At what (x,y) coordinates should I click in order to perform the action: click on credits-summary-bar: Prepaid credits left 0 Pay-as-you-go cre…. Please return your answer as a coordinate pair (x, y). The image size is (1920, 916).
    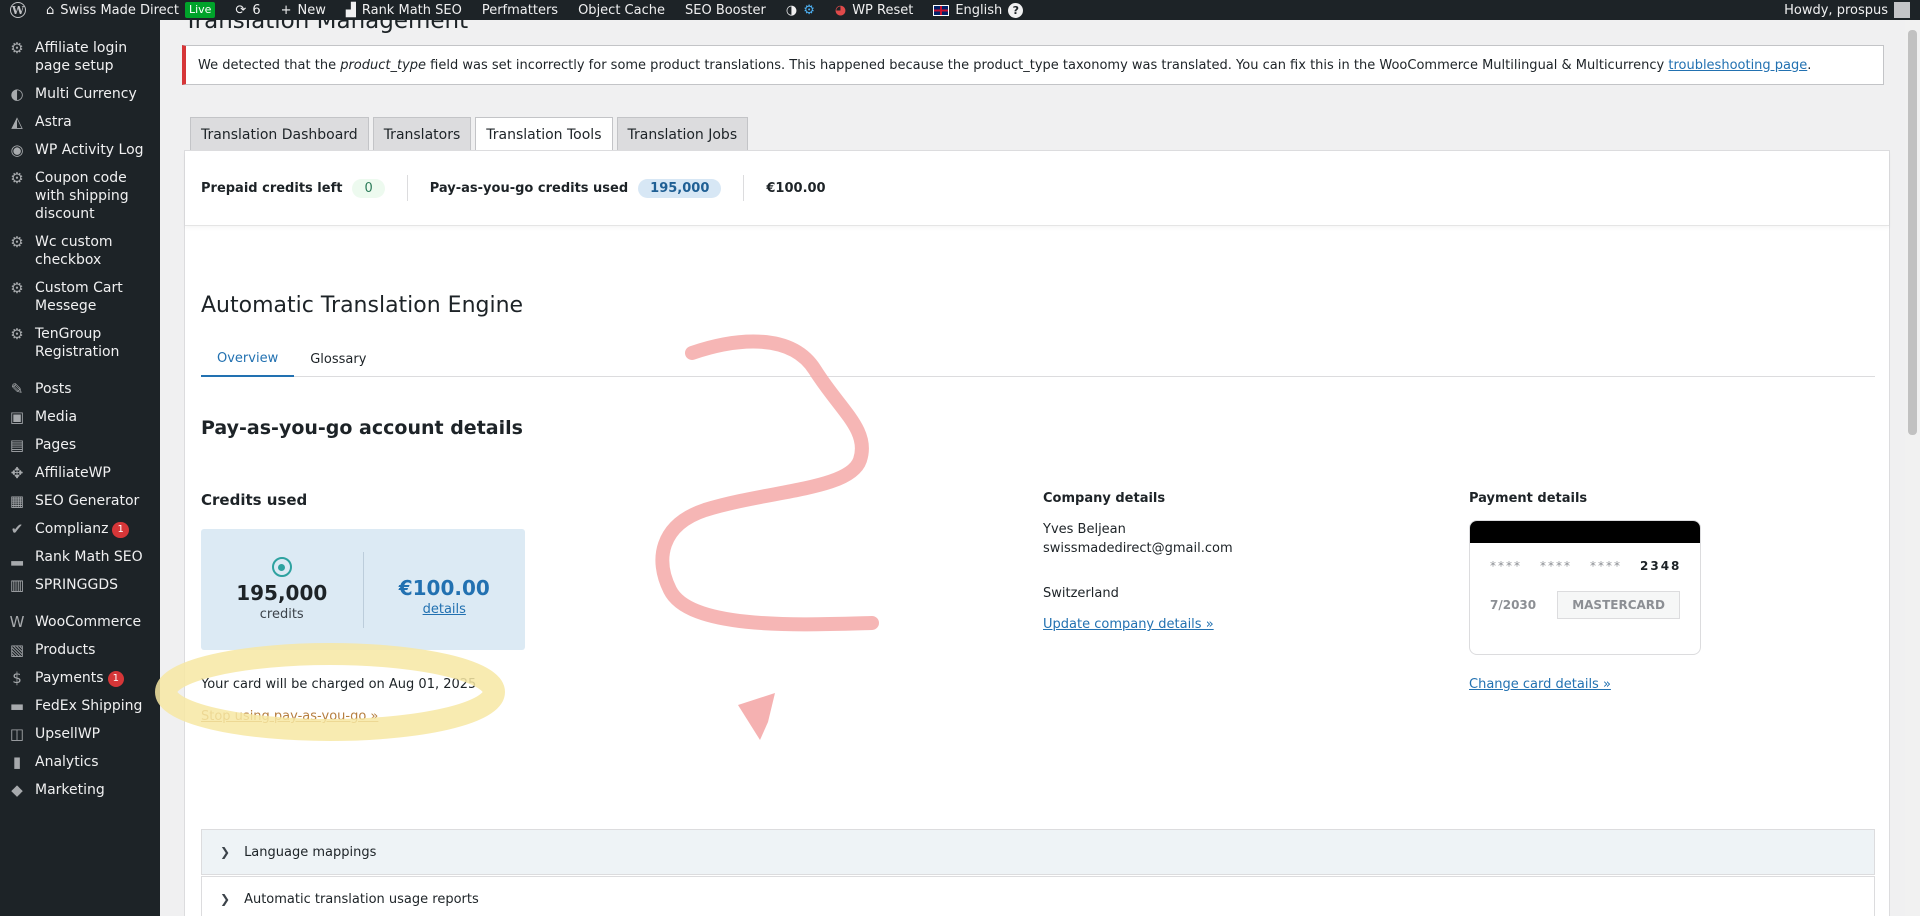
    Looking at the image, I should click on (1037, 188).